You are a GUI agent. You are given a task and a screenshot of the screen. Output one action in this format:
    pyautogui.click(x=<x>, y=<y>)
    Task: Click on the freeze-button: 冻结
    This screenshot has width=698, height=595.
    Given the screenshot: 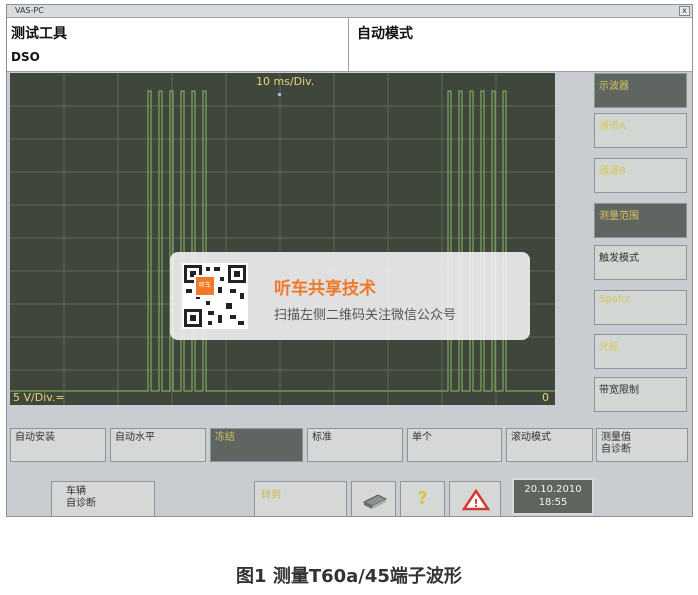 What is the action you would take?
    pyautogui.click(x=256, y=445)
    